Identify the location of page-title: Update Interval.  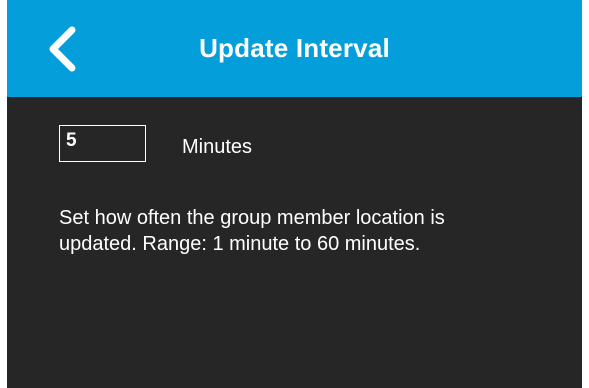
(294, 48).